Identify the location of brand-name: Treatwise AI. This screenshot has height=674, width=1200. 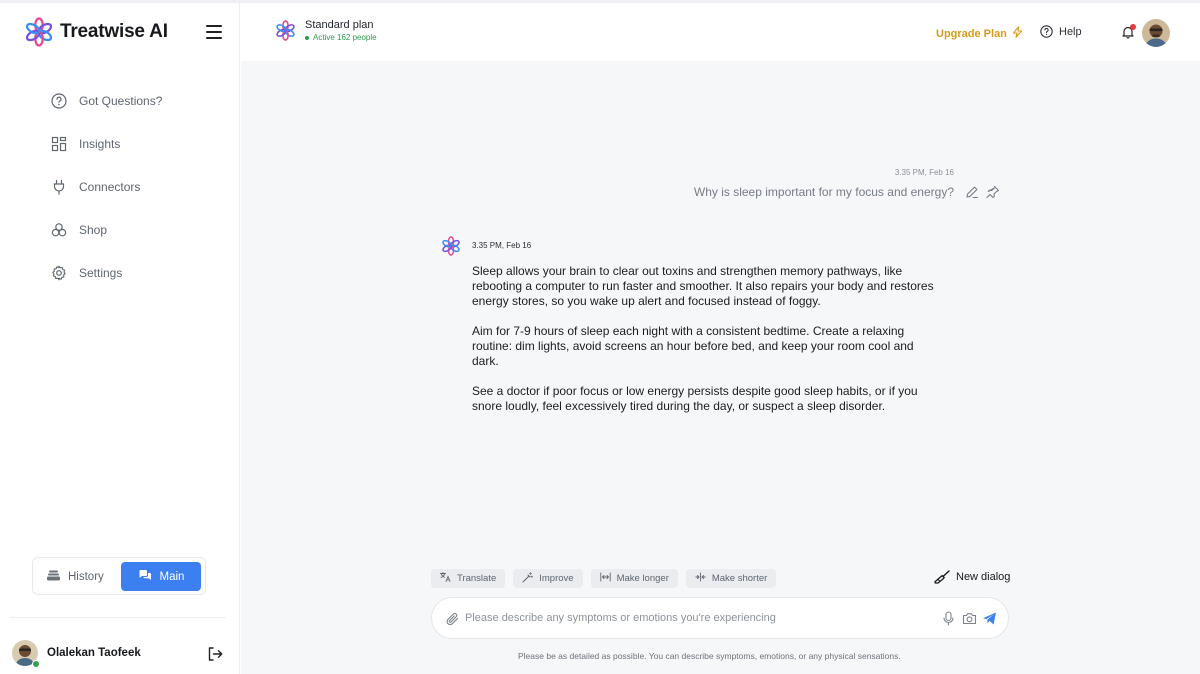
(114, 31).